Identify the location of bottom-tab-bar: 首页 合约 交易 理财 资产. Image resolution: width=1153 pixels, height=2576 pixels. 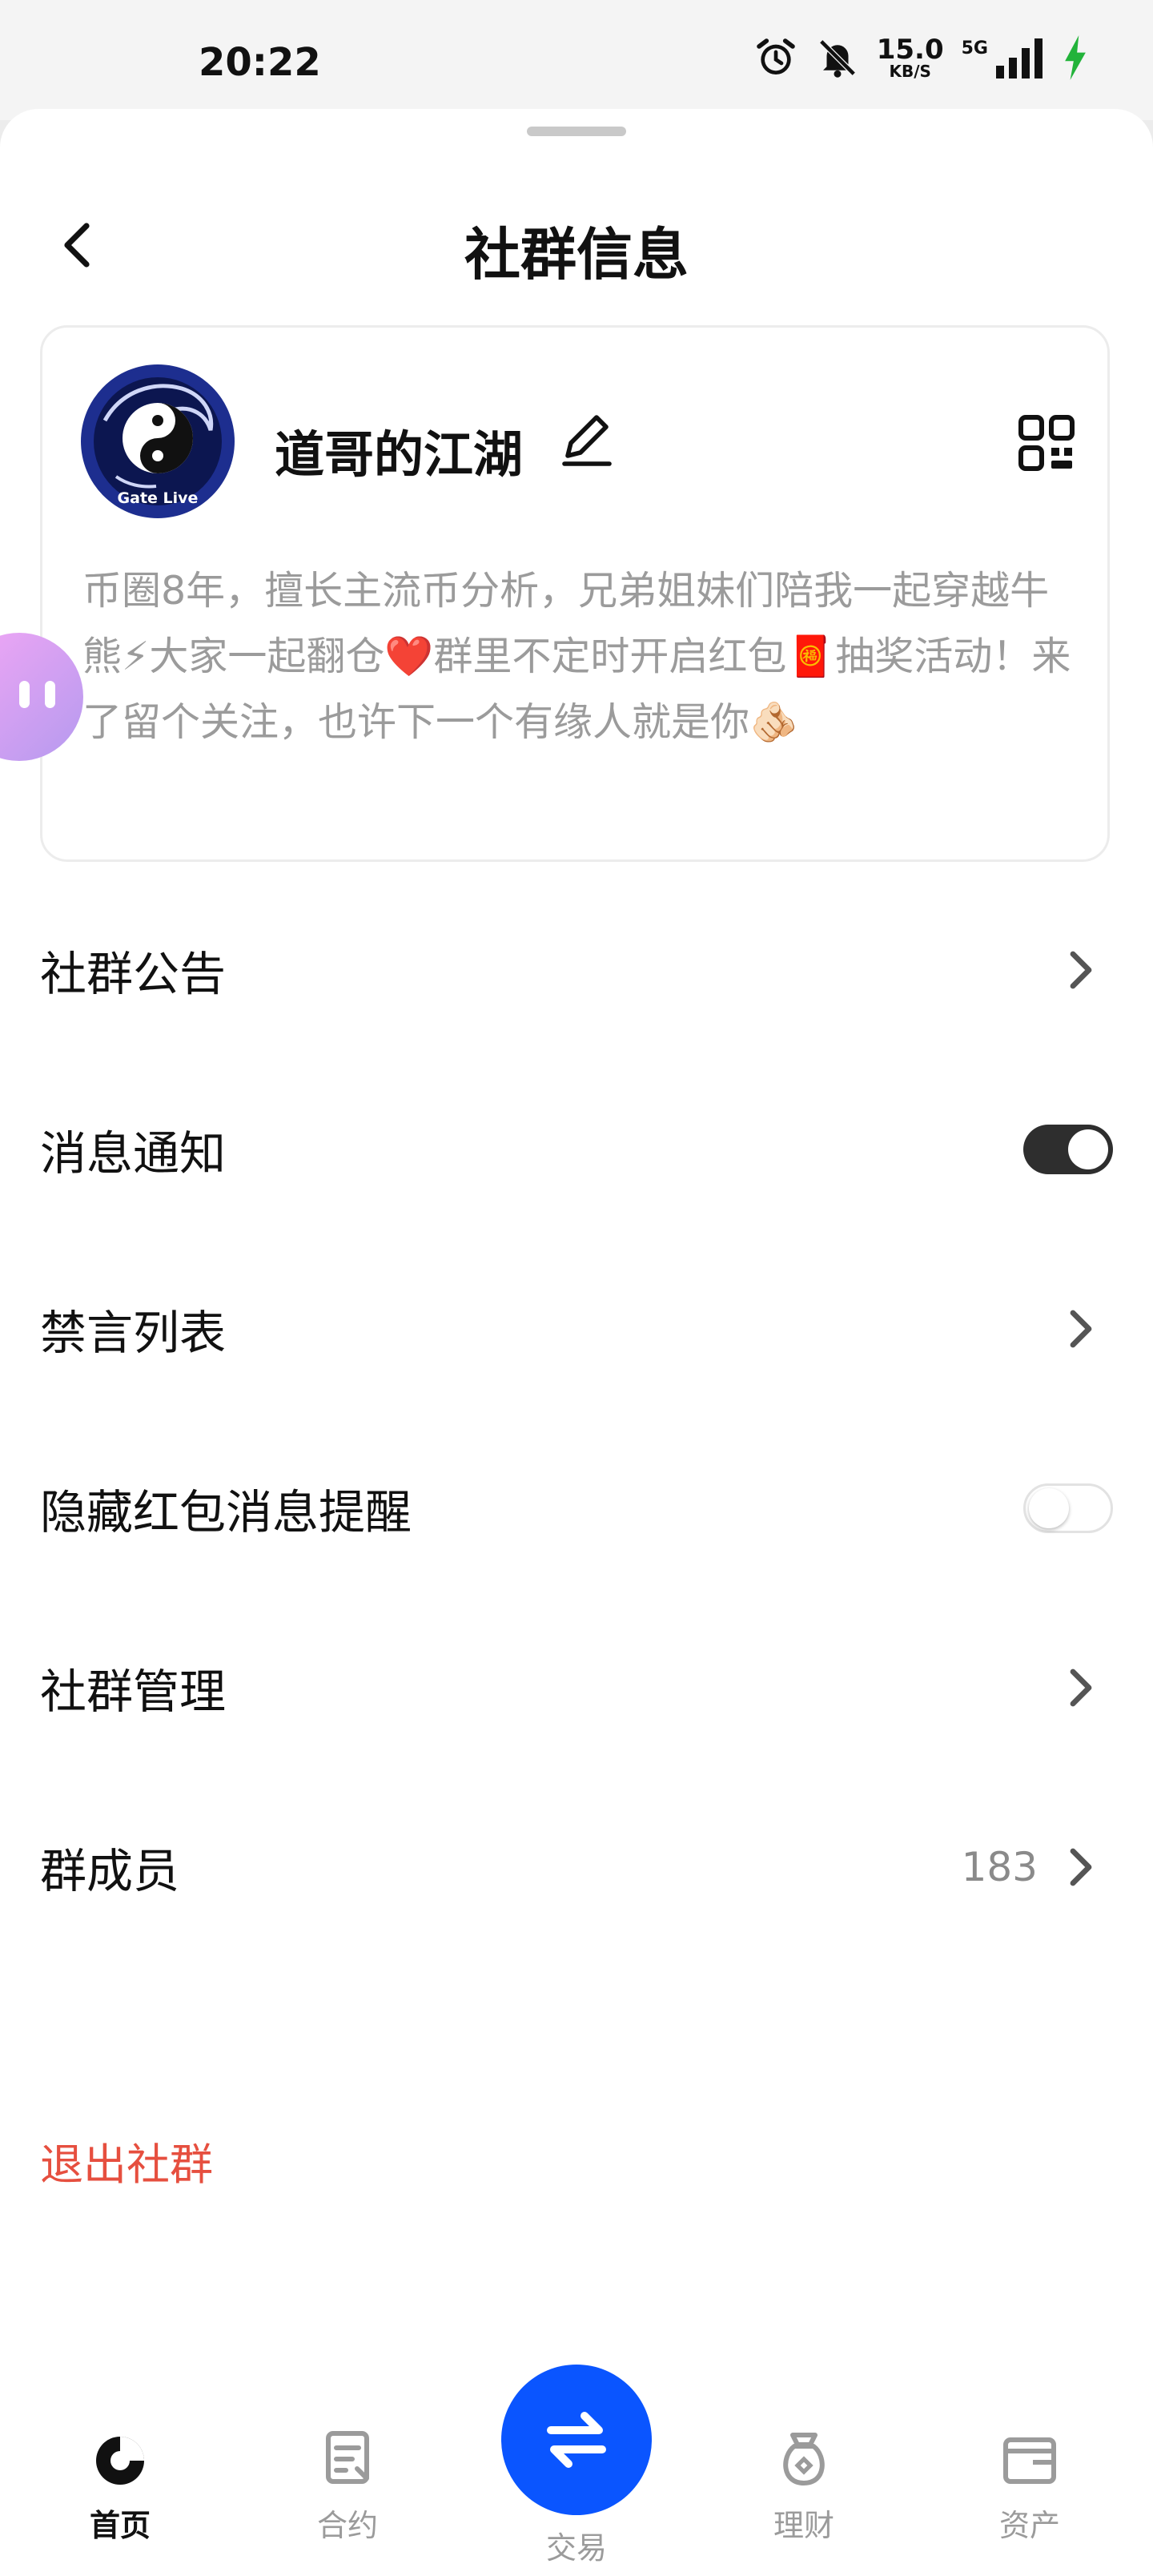
(576, 2470).